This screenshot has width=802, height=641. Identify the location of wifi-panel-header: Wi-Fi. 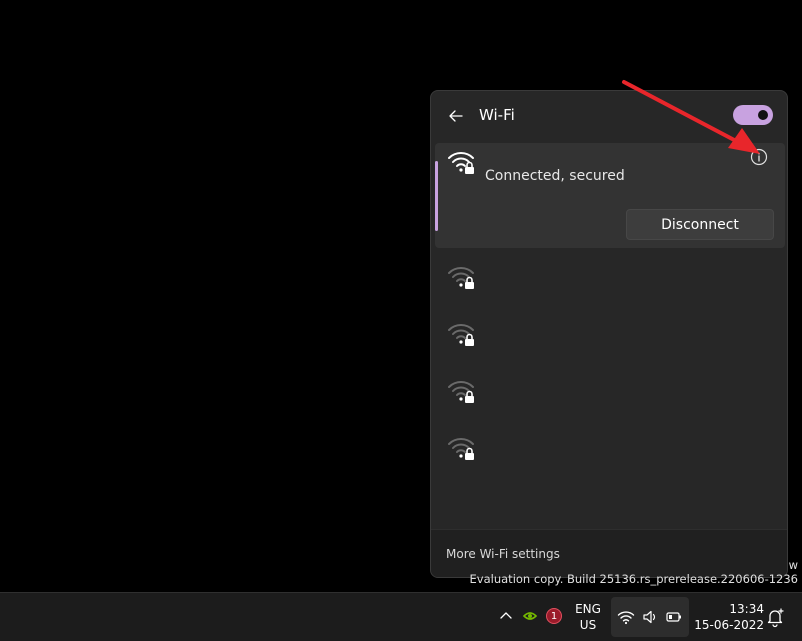
(609, 116).